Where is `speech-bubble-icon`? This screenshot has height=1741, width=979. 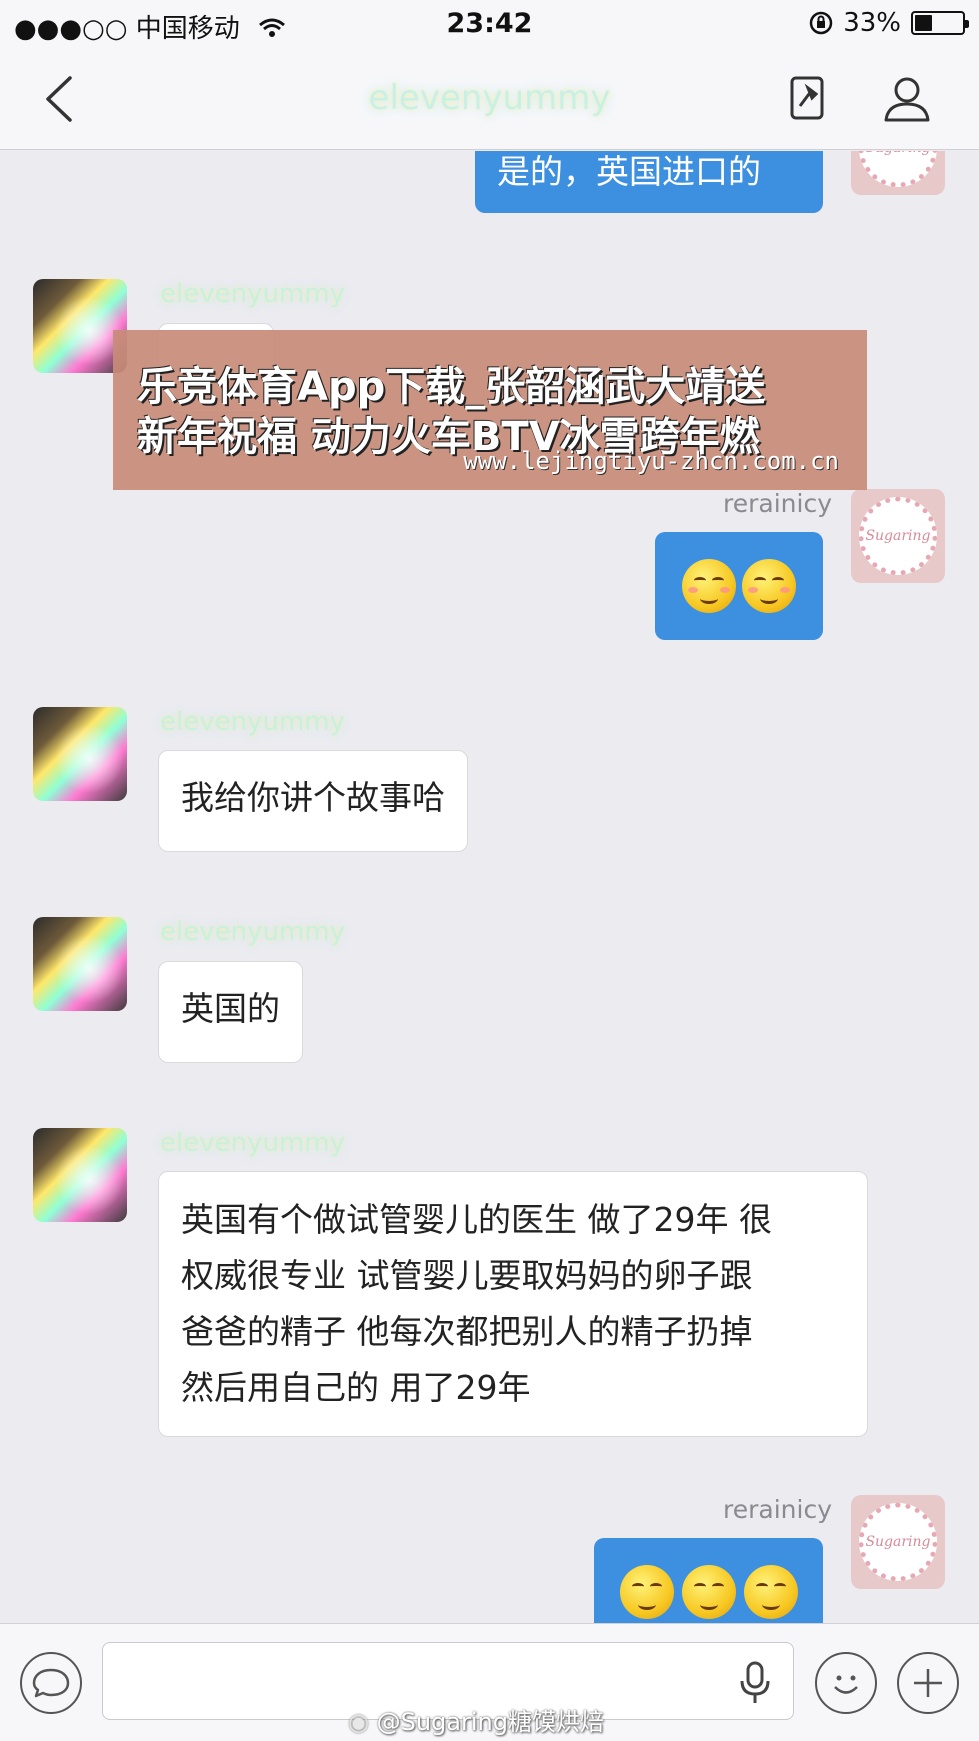 speech-bubble-icon is located at coordinates (51, 1683).